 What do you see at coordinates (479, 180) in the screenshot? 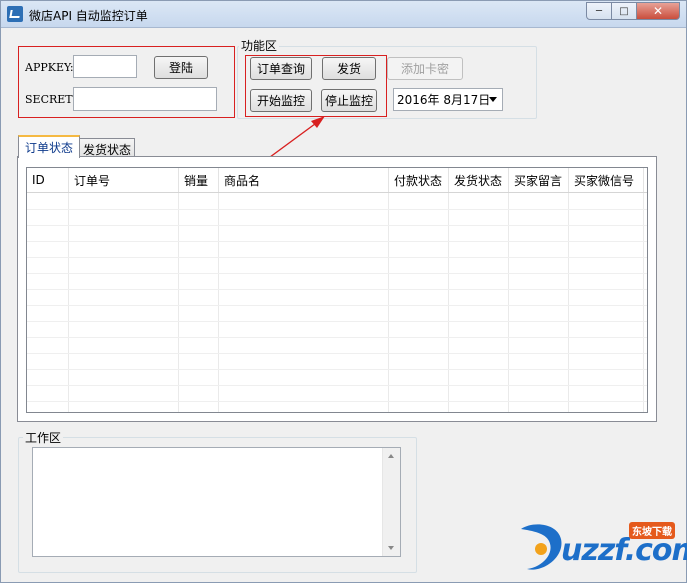
I see `column-header-shipping-status: 发货状态` at bounding box center [479, 180].